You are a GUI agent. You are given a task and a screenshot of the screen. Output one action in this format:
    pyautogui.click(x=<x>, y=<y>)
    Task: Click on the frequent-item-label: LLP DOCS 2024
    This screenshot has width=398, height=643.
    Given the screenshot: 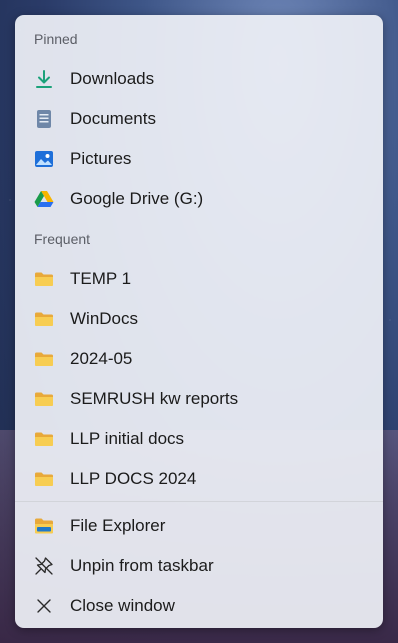 What is the action you would take?
    pyautogui.click(x=133, y=478)
    